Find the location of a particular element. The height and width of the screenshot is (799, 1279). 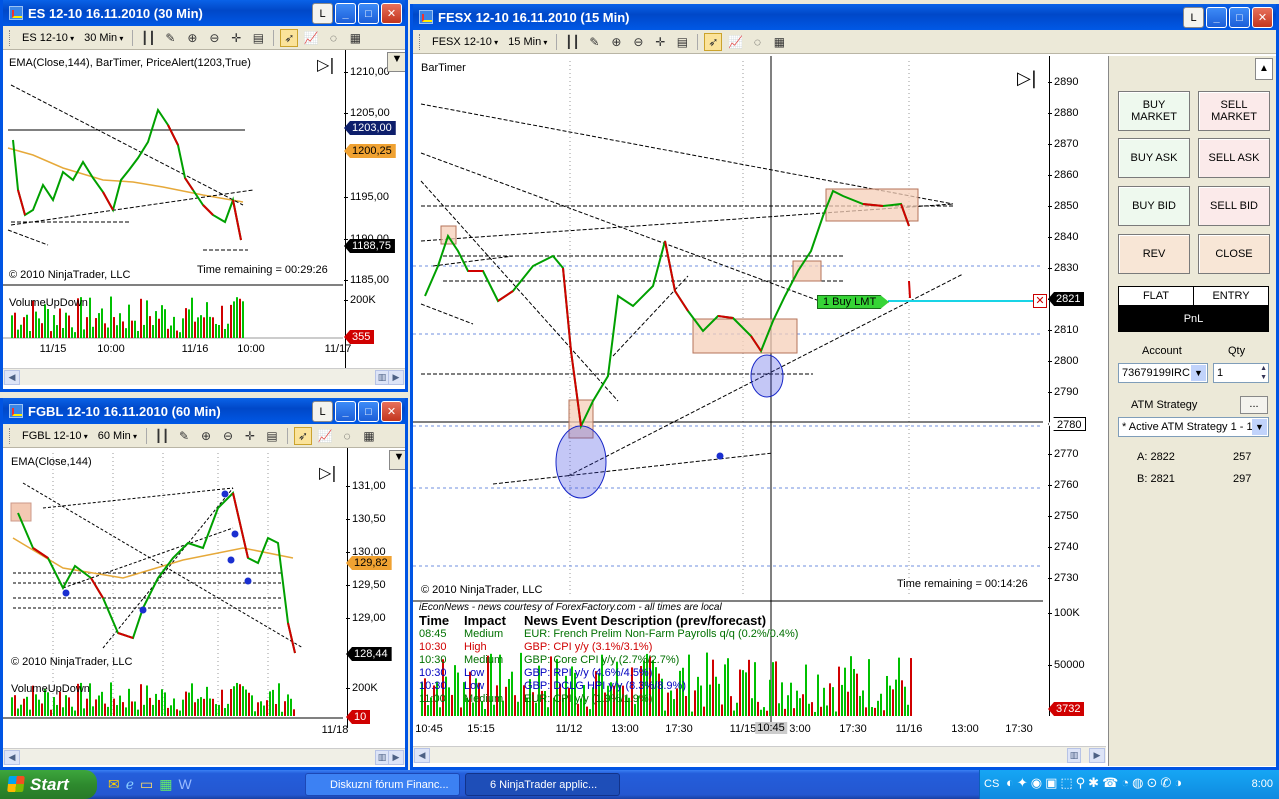

instrument-select: FESX 12-10 is located at coordinates (465, 42).